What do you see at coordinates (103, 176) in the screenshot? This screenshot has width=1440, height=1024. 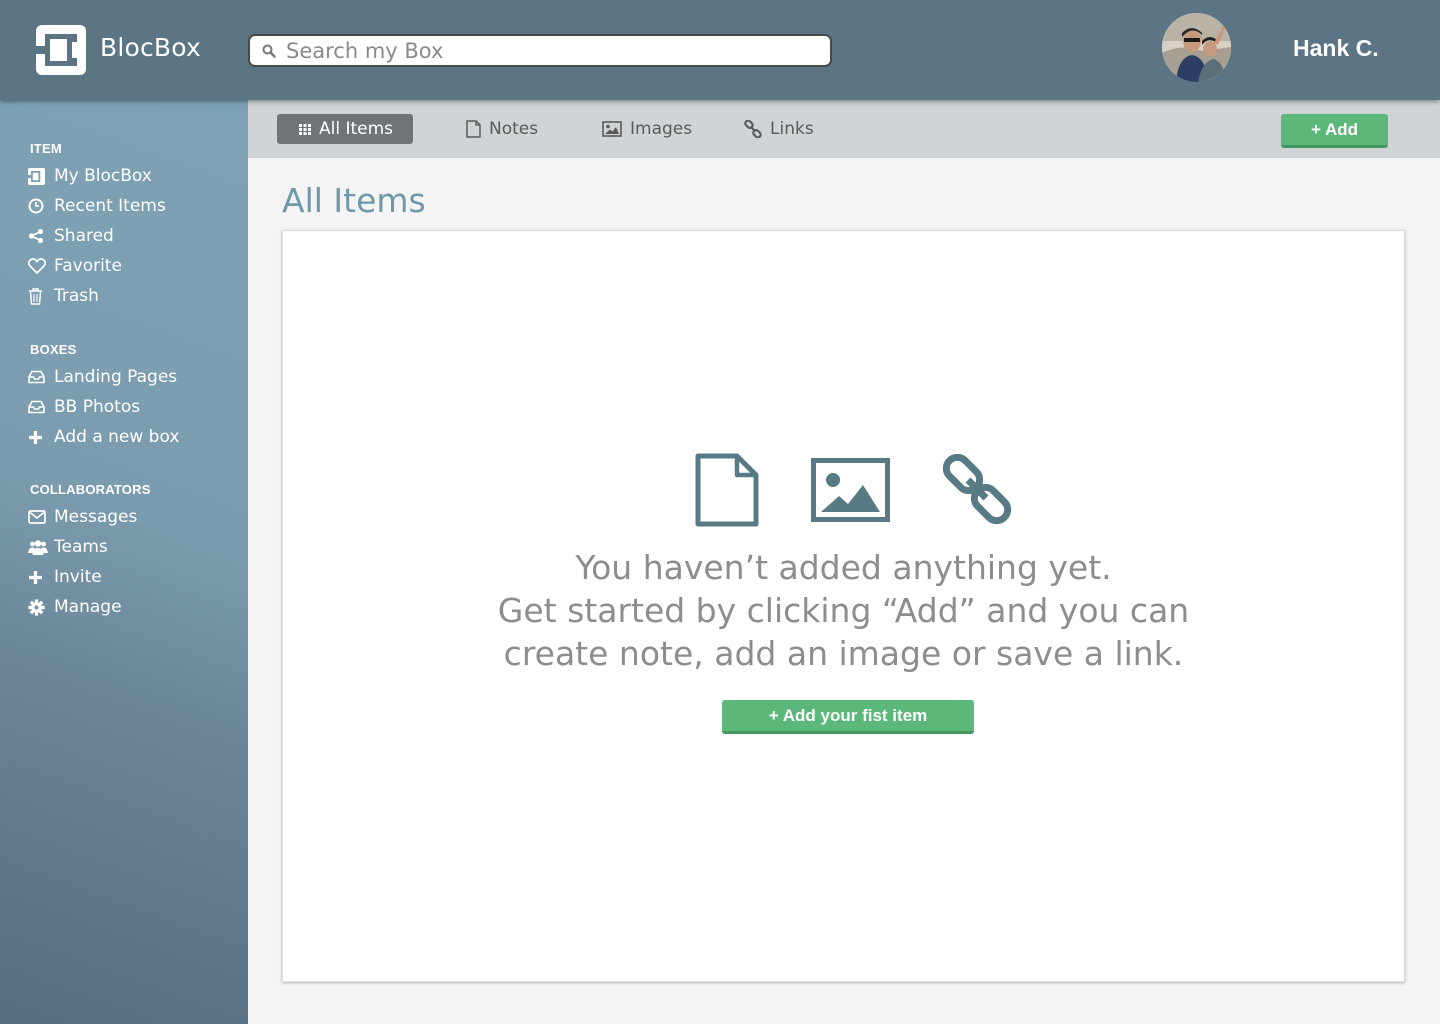 I see `sidebar-item-label: My BlocBox` at bounding box center [103, 176].